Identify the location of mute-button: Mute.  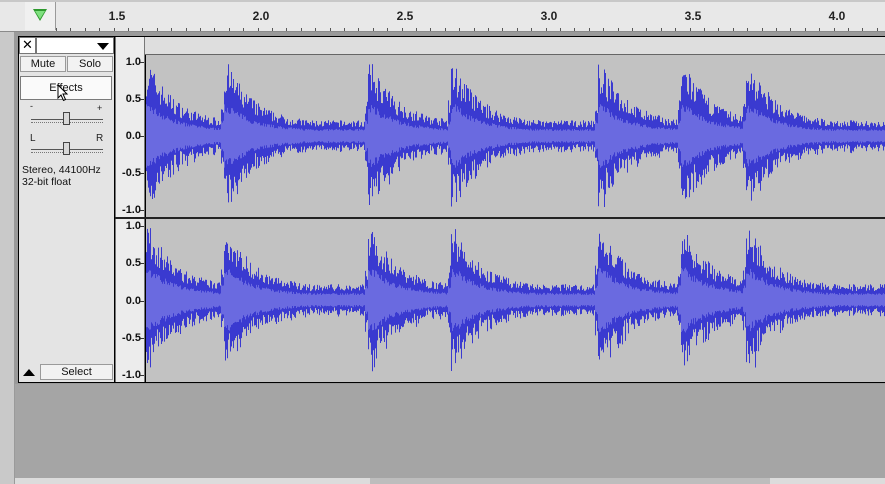
(43, 64).